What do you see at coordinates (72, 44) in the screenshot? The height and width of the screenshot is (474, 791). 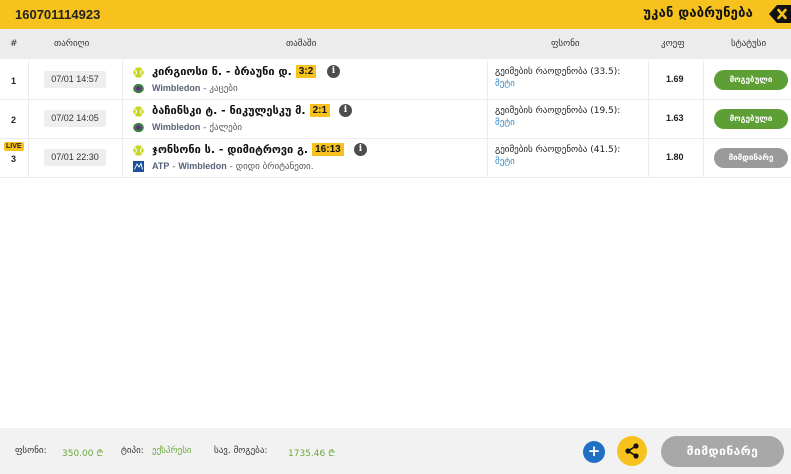 I see `column-header-date: თარიღი` at bounding box center [72, 44].